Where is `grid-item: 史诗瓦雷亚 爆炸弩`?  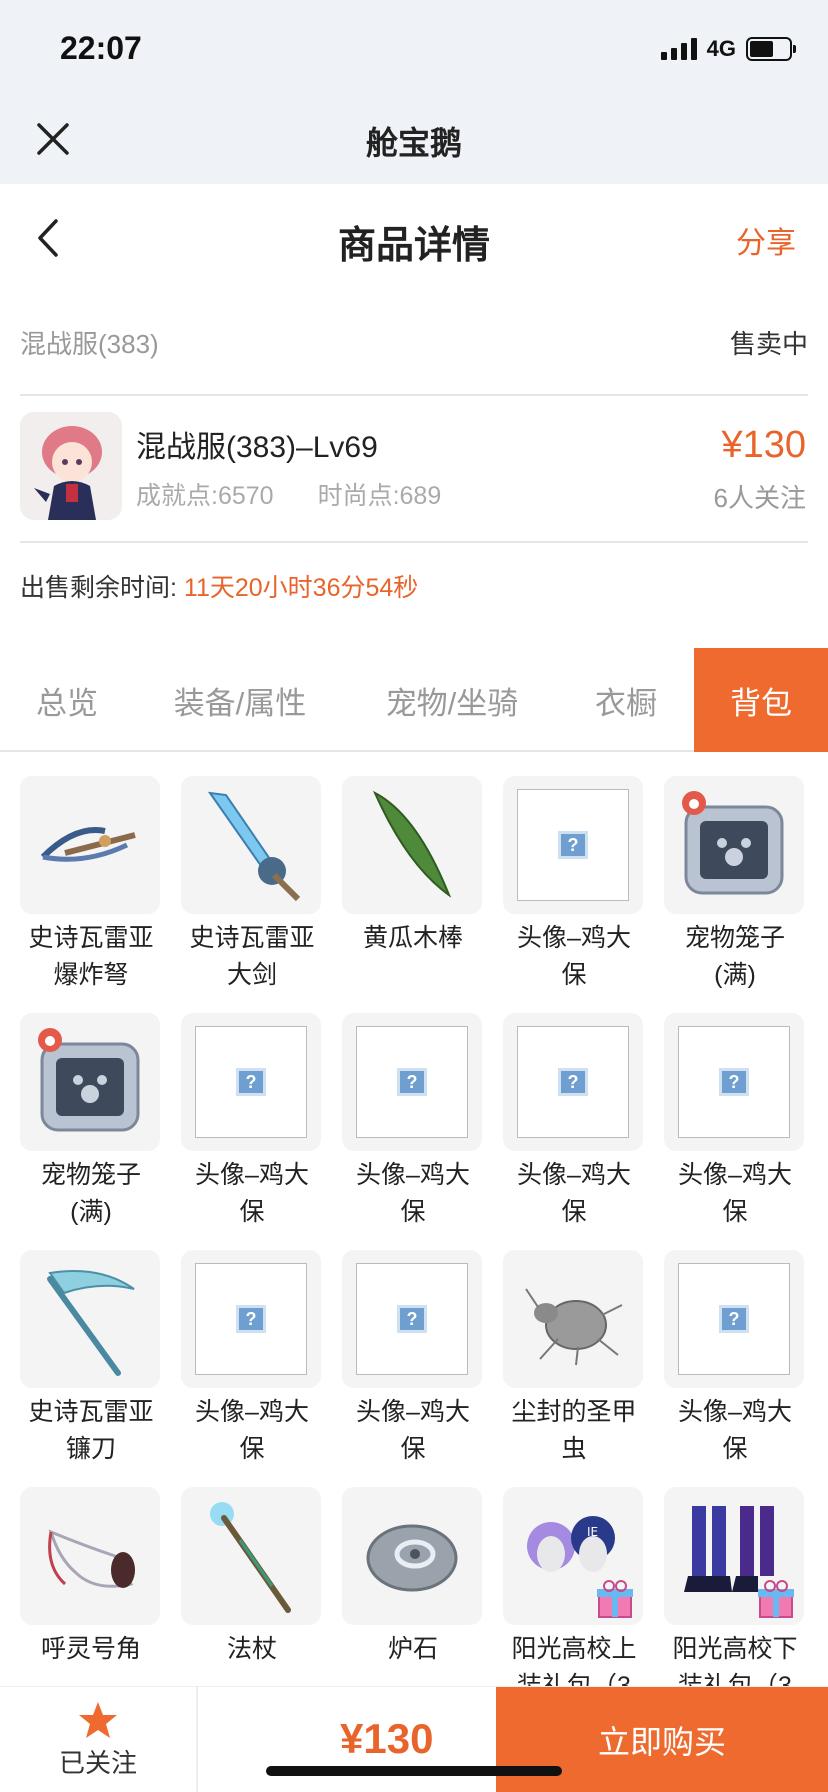
grid-item: 史诗瓦雷亚 爆炸弩 is located at coordinates (91, 885).